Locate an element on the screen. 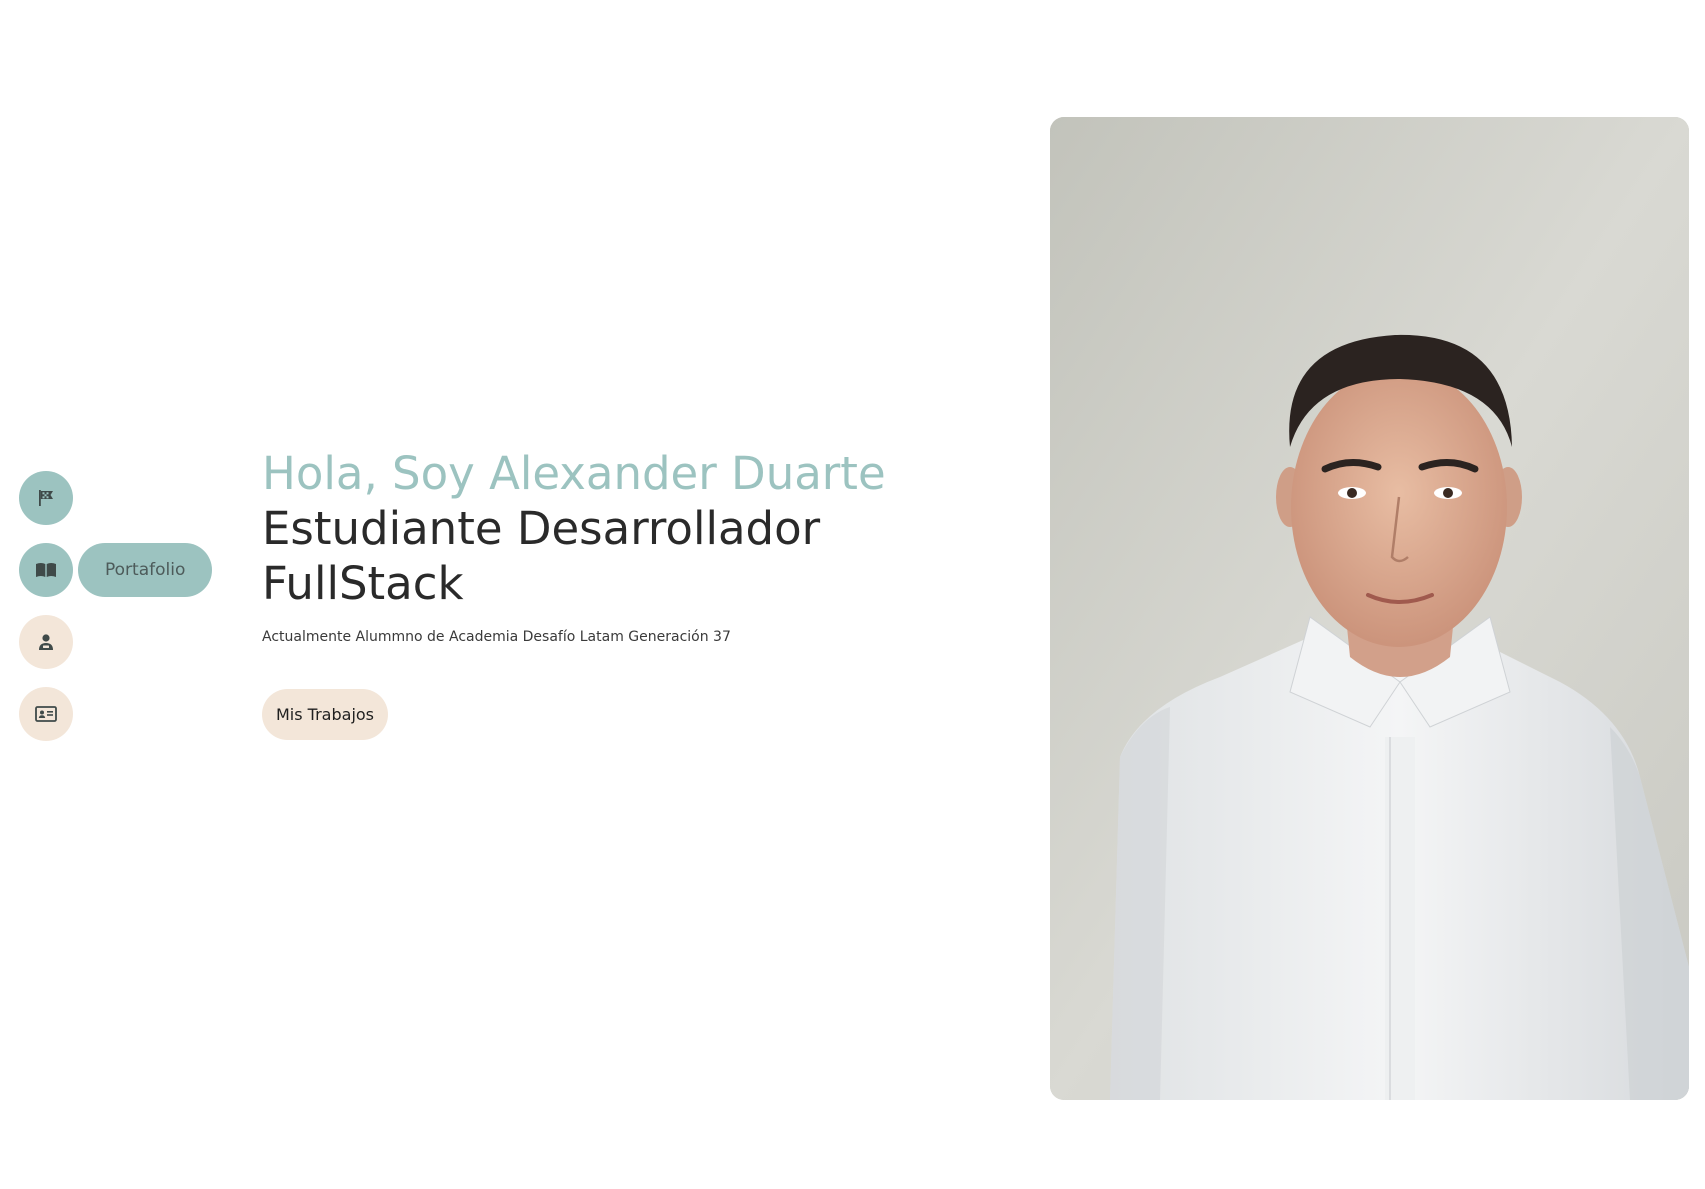 This screenshot has height=1189, width=1705. book-icon is located at coordinates (46, 570).